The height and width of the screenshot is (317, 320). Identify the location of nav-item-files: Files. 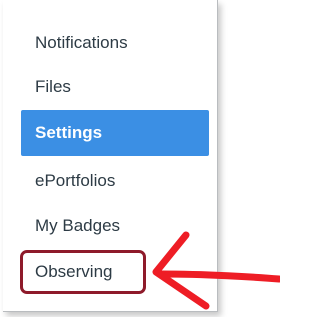
(115, 87).